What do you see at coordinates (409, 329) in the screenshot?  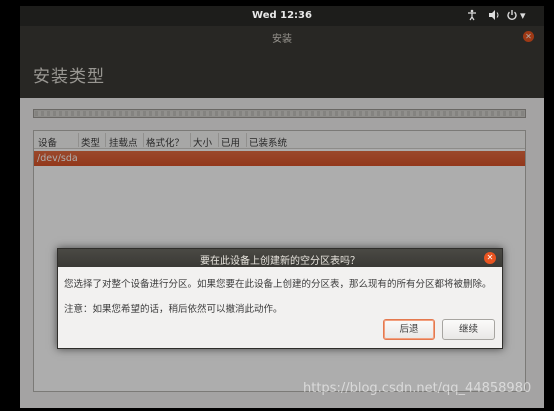 I see `back-button: 后退` at bounding box center [409, 329].